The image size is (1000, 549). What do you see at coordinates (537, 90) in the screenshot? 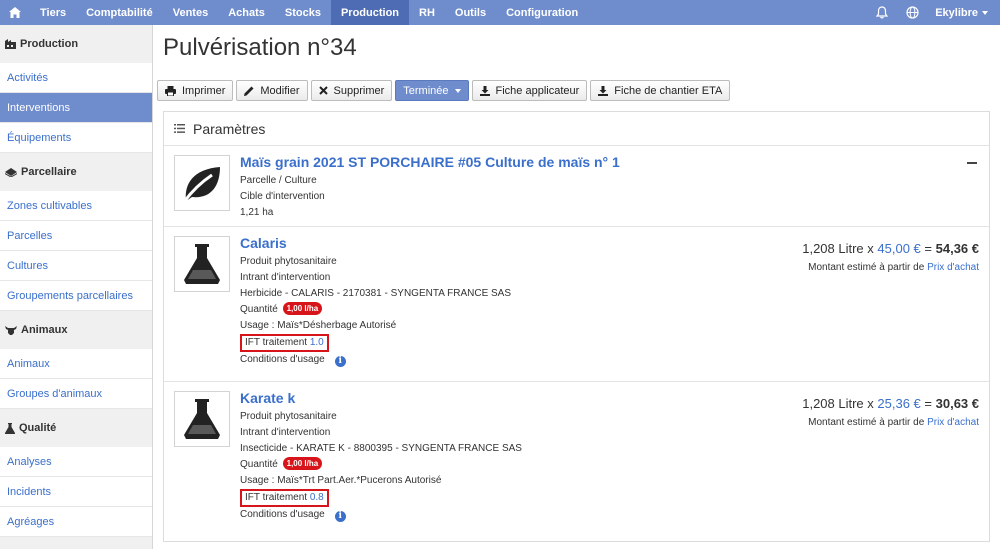
I see `applicator-sheet-label: Fiche applicateur` at bounding box center [537, 90].